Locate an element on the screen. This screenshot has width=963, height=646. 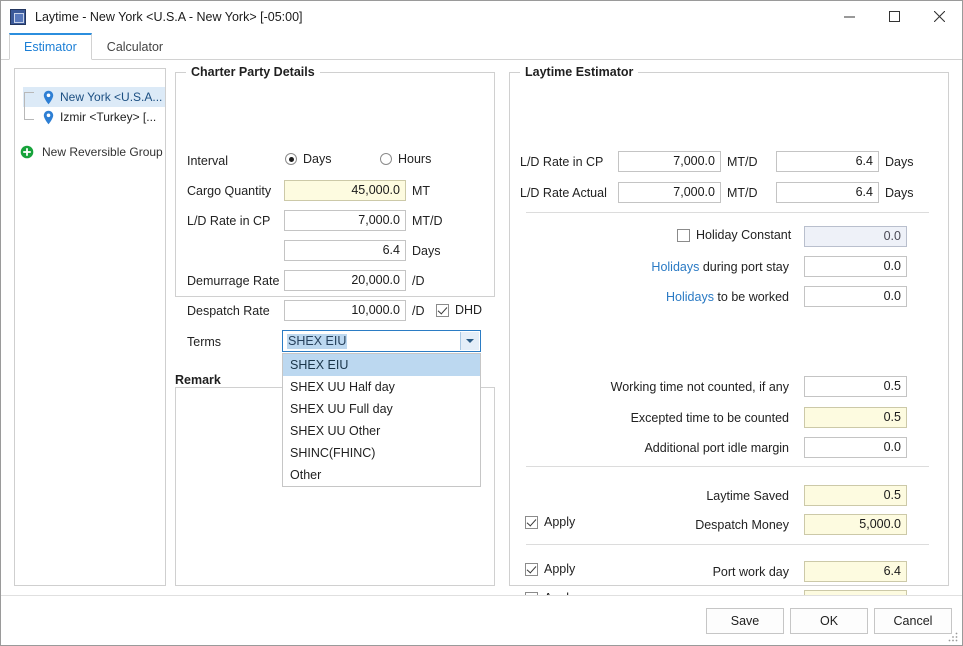
dhd-checkbox: DHD is located at coordinates (459, 310).